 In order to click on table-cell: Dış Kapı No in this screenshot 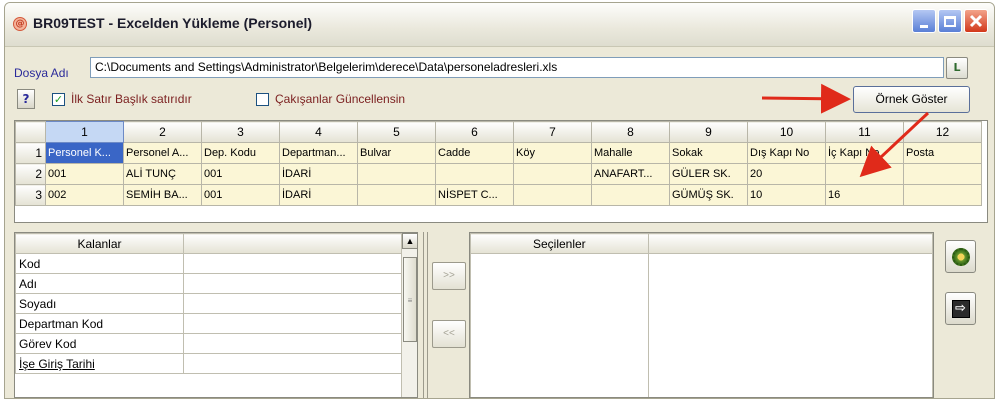, I will do `click(786, 153)`.